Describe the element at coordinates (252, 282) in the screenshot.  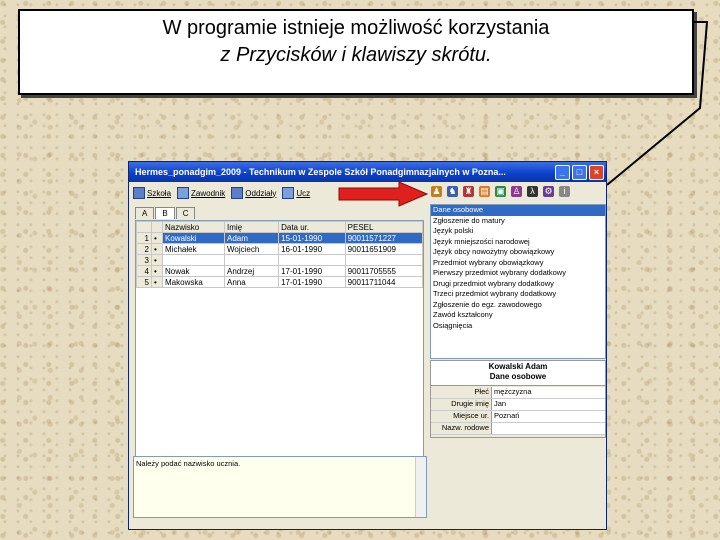
I see `cell-imie: Anna` at that location.